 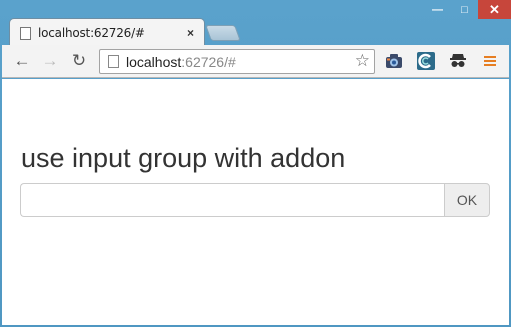 What do you see at coordinates (190, 33) in the screenshot?
I see `tab-close-icon: ×` at bounding box center [190, 33].